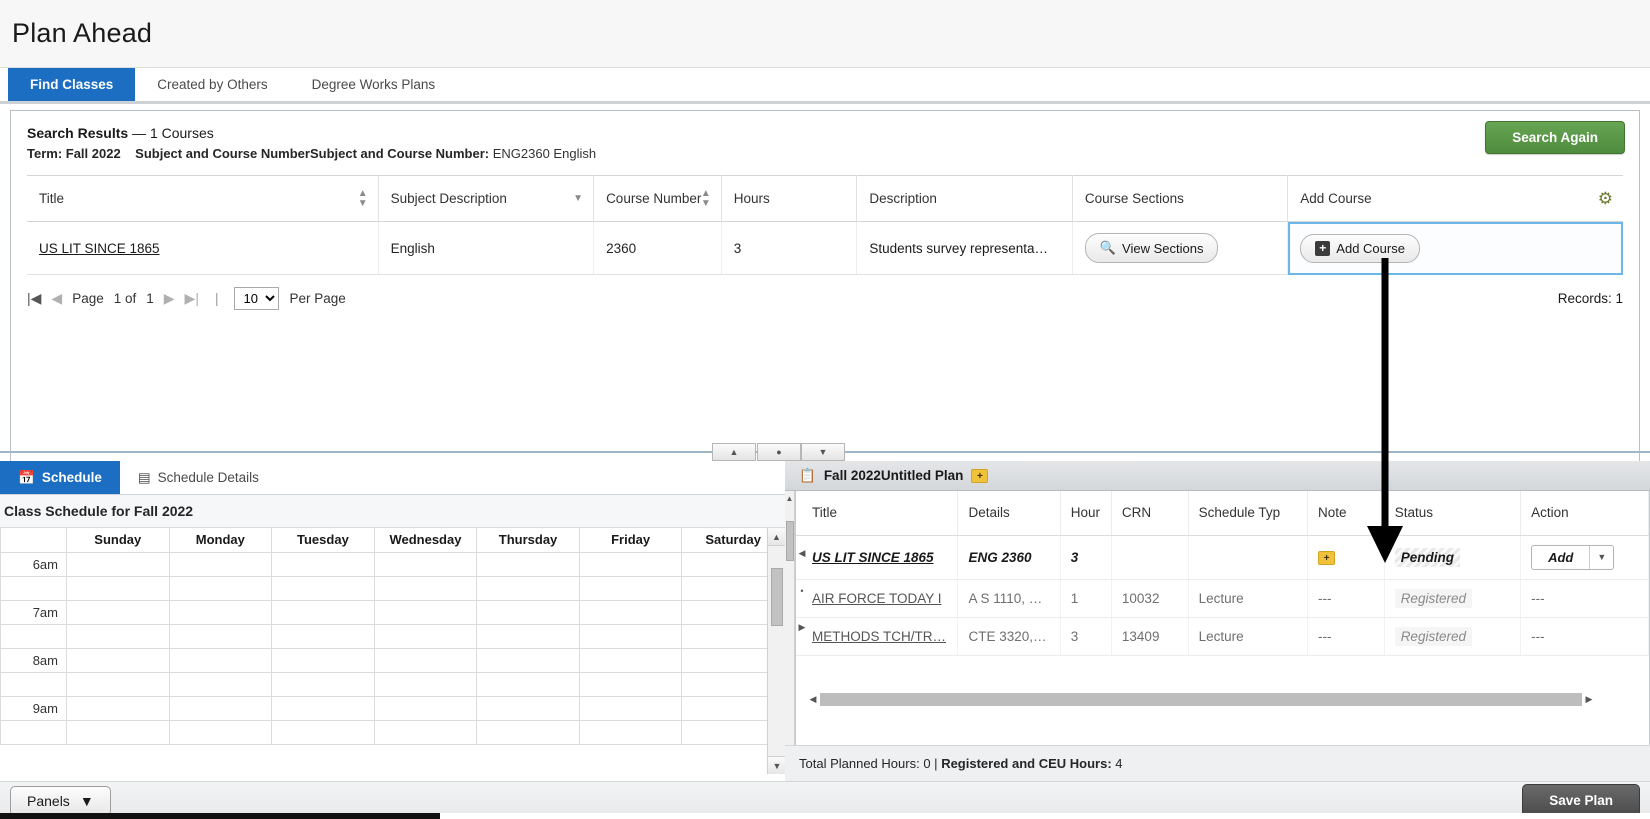 The width and height of the screenshot is (1650, 819). I want to click on plan-column-hours: Hour, so click(1086, 513).